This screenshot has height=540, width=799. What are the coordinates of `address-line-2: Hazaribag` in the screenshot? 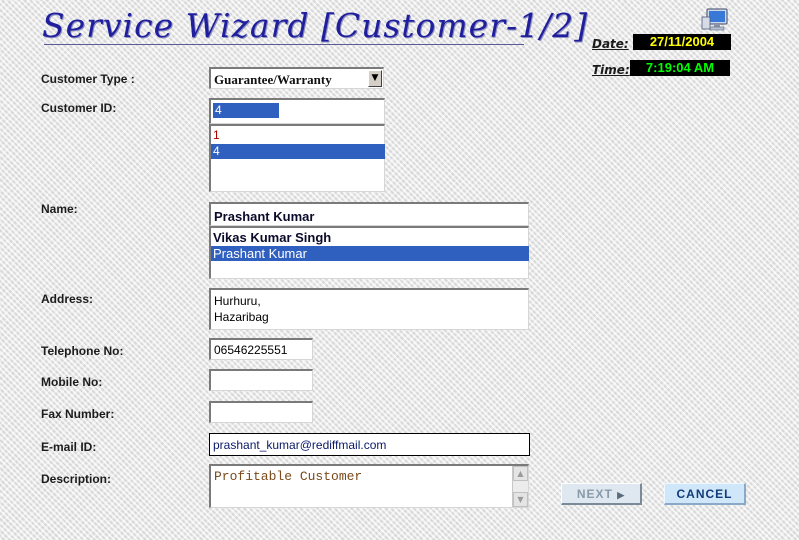 It's located at (241, 317).